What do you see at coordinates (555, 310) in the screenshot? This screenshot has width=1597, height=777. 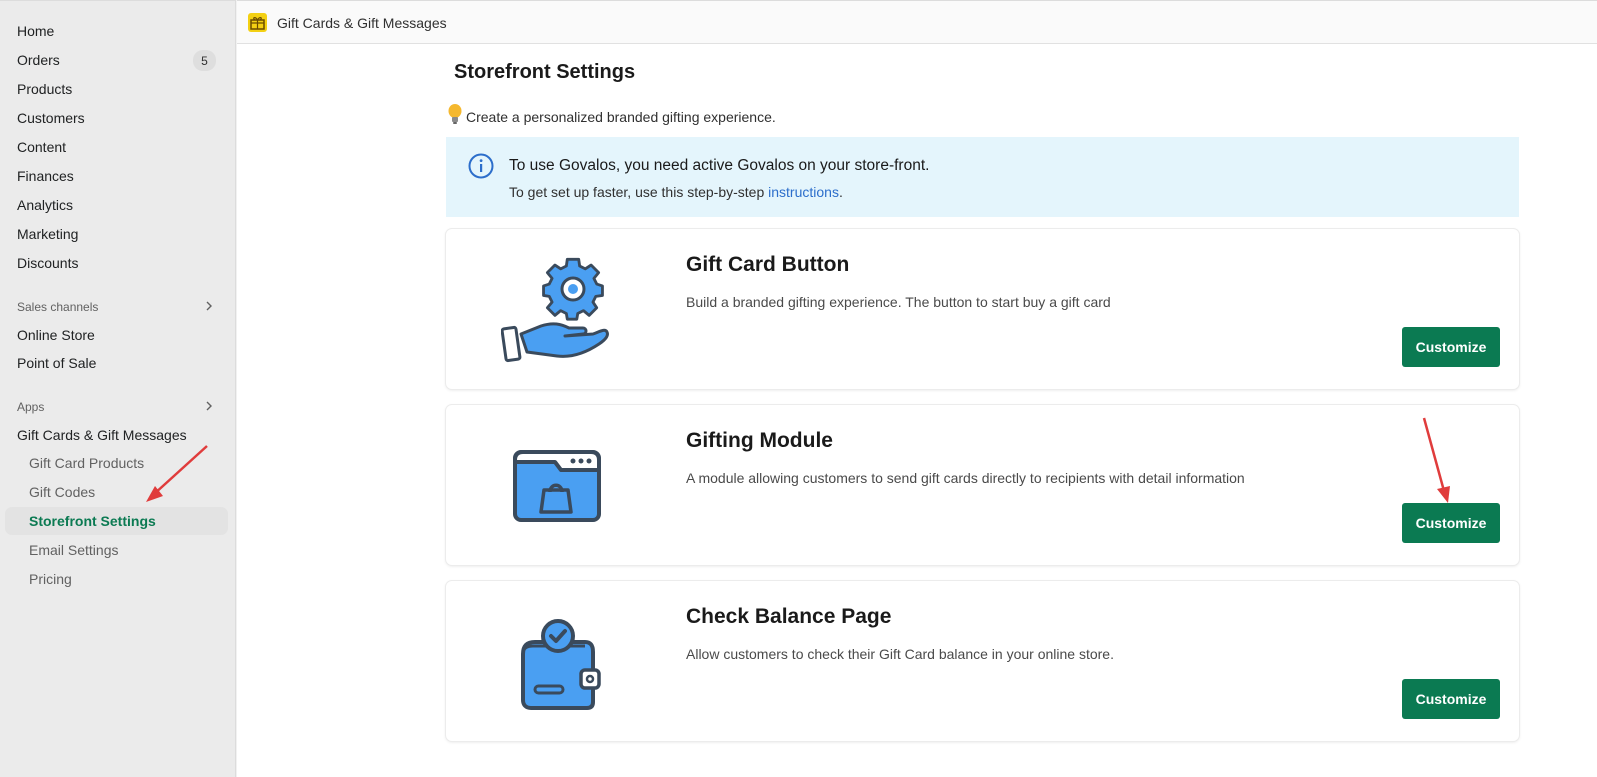 I see `gear-hand-icon` at bounding box center [555, 310].